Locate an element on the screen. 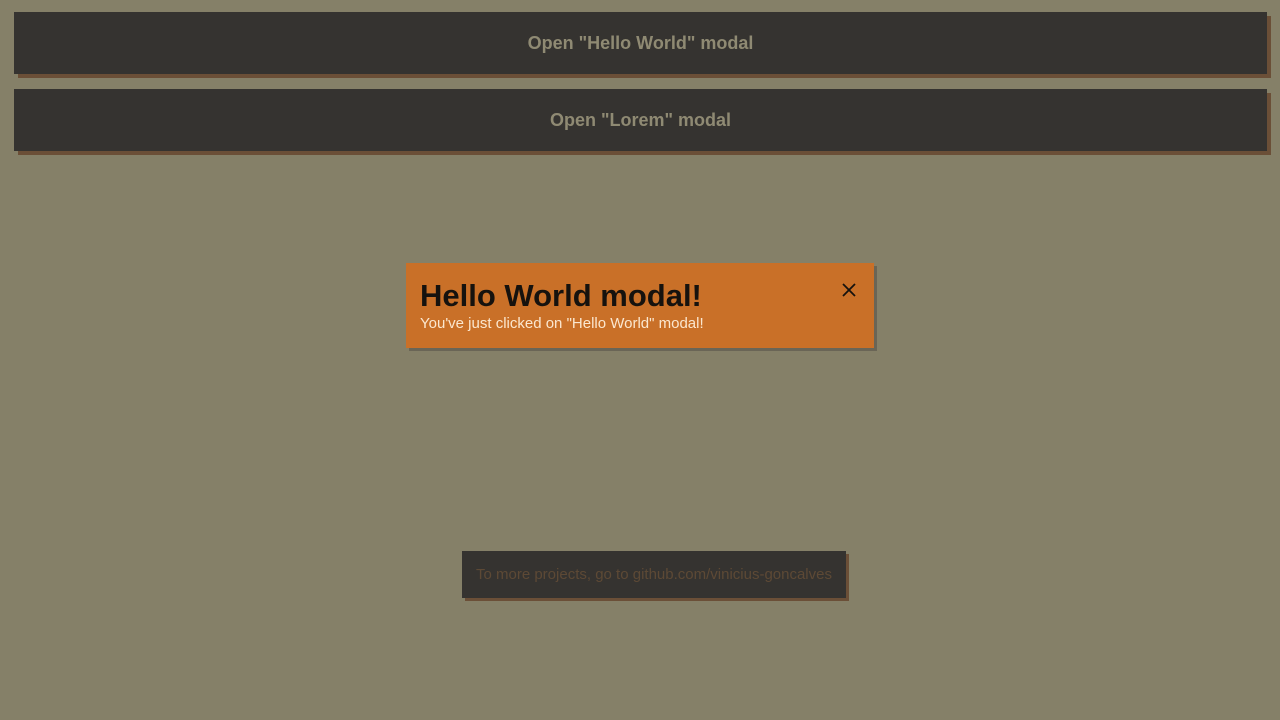 The image size is (1280, 720). modal-close-button is located at coordinates (849, 290).